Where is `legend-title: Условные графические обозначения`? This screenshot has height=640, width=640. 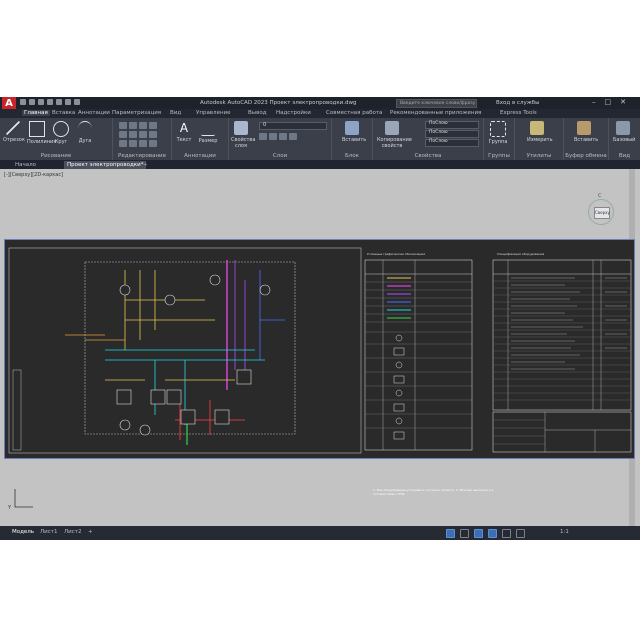 legend-title: Условные графические обозначения is located at coordinates (396, 254).